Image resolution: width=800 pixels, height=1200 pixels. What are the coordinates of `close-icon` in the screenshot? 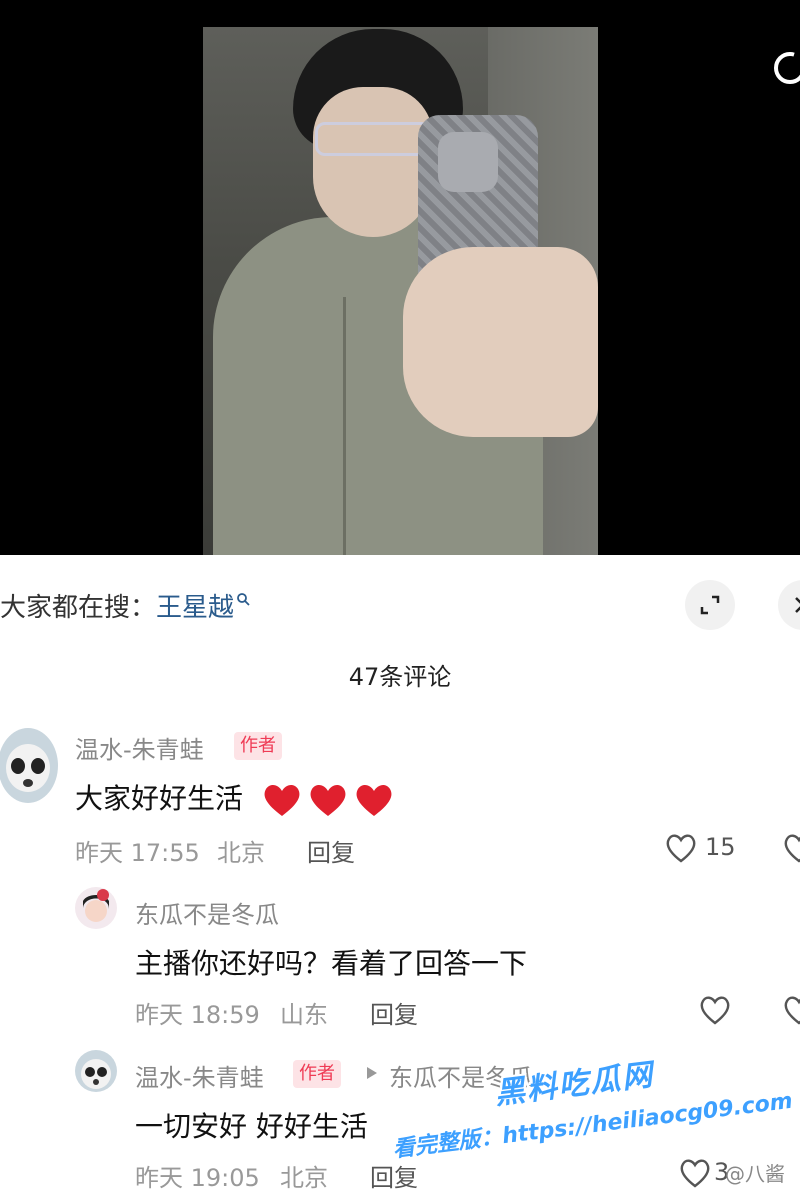 It's located at (797, 605).